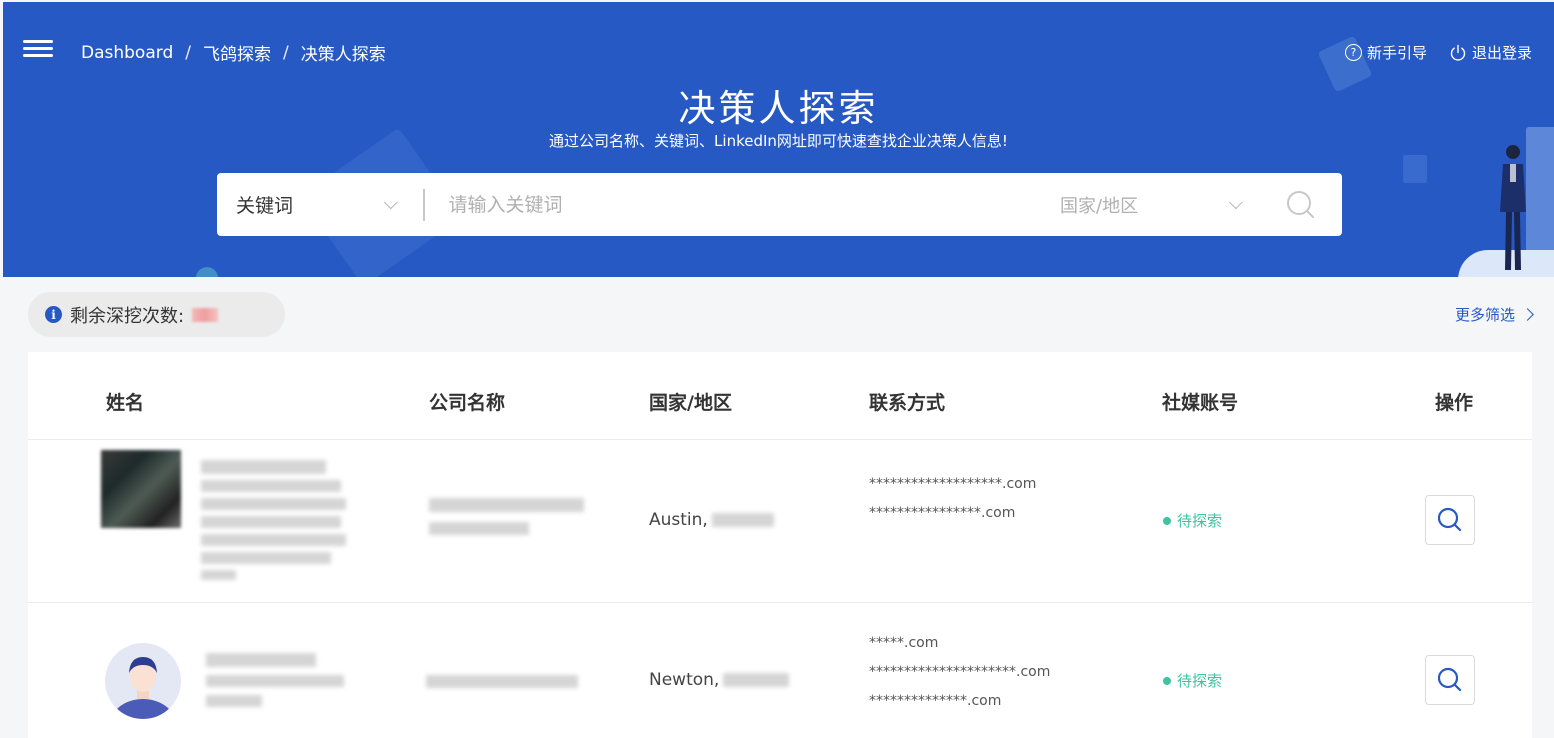 The image size is (1554, 738). What do you see at coordinates (53, 314) in the screenshot?
I see `info-icon: i` at bounding box center [53, 314].